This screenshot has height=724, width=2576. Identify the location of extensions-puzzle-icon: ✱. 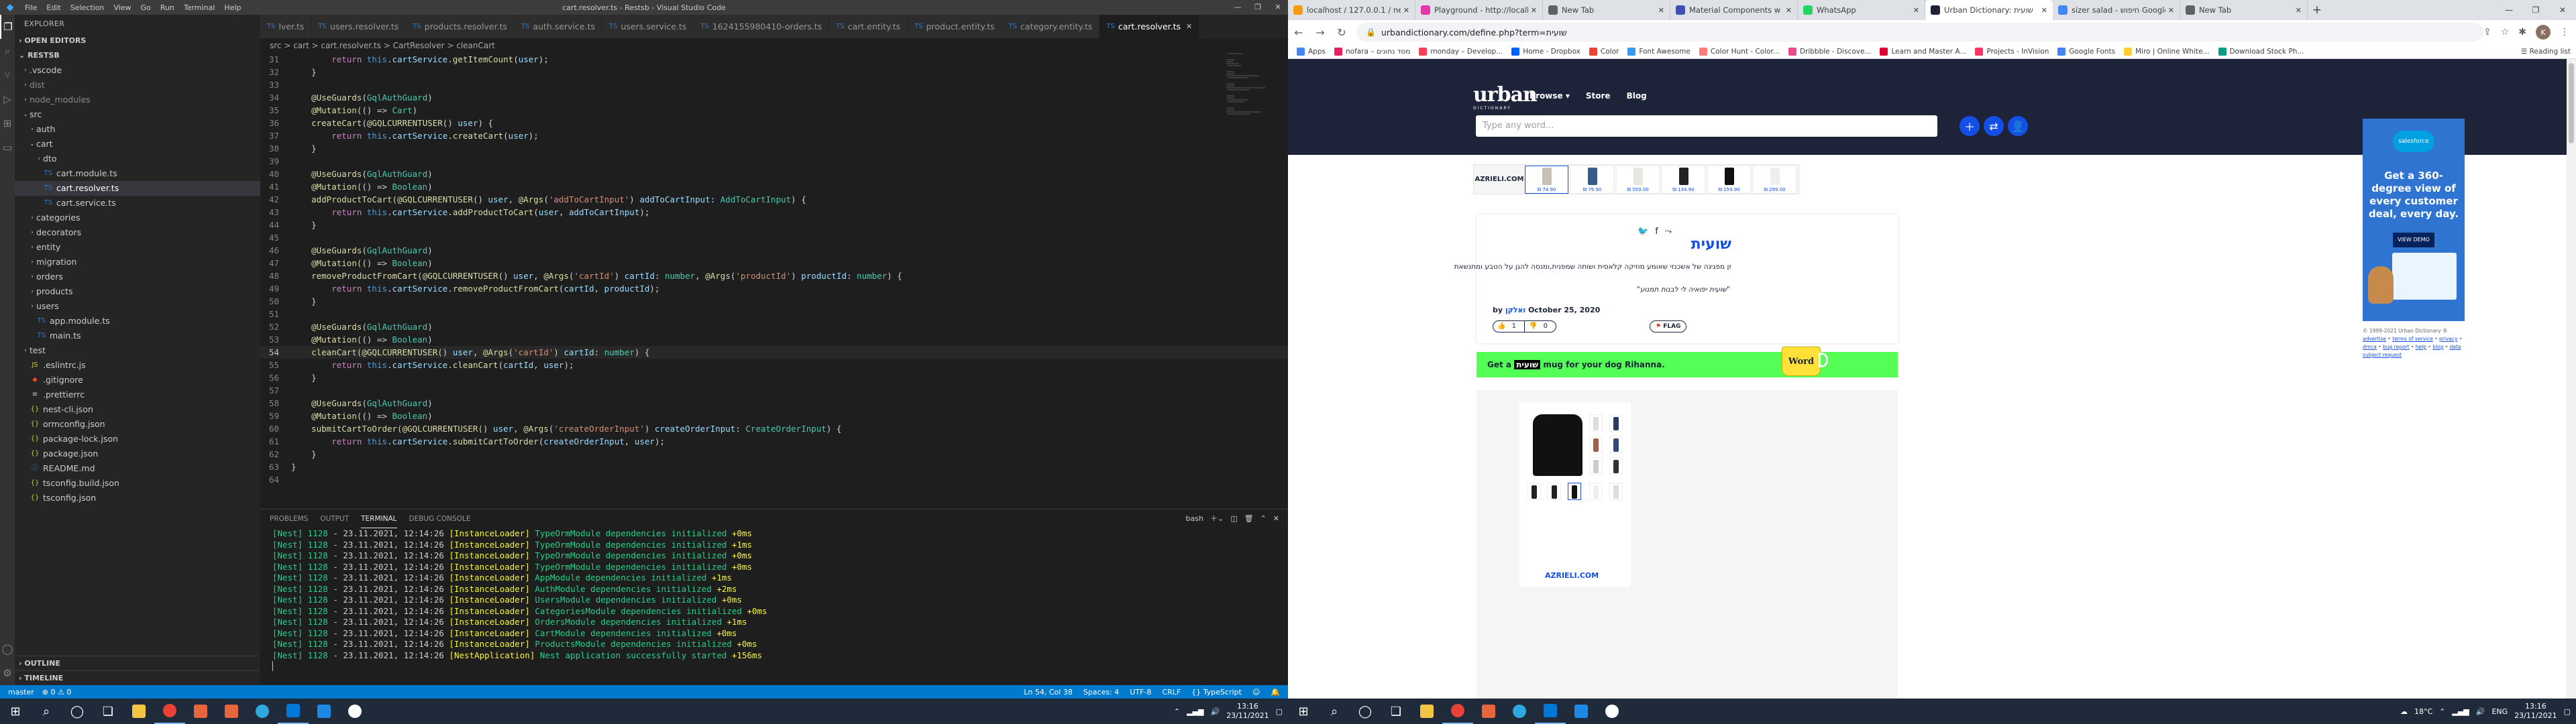
(2522, 32).